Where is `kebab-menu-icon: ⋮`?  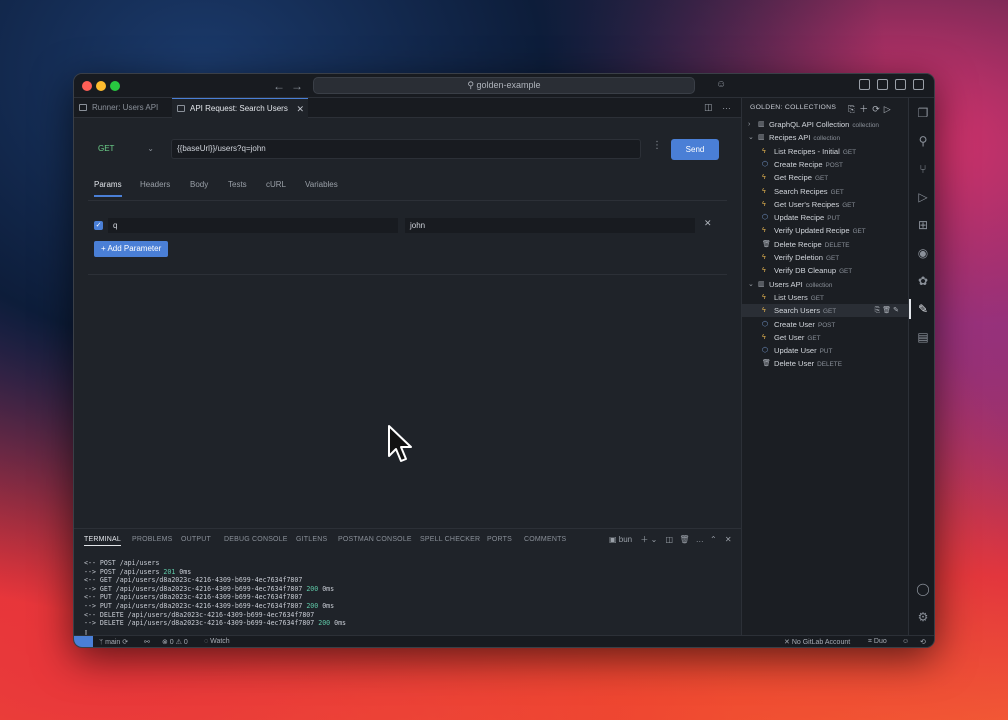 kebab-menu-icon: ⋮ is located at coordinates (657, 145).